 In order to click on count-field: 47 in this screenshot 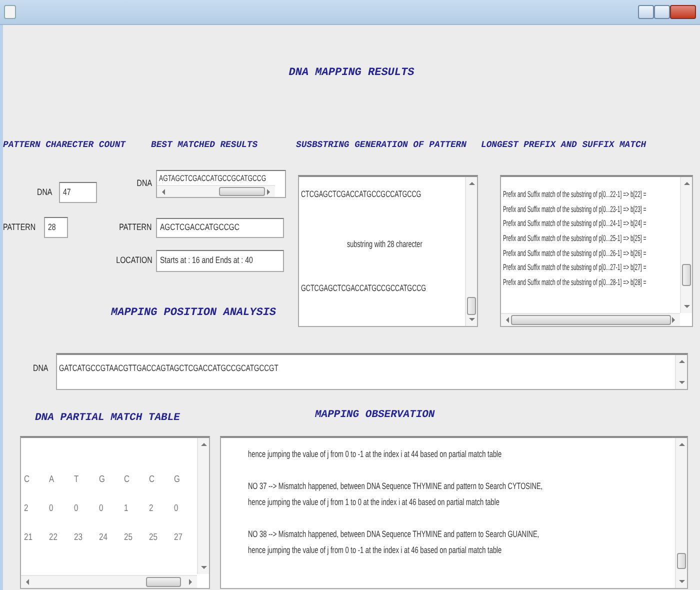, I will do `click(78, 192)`.